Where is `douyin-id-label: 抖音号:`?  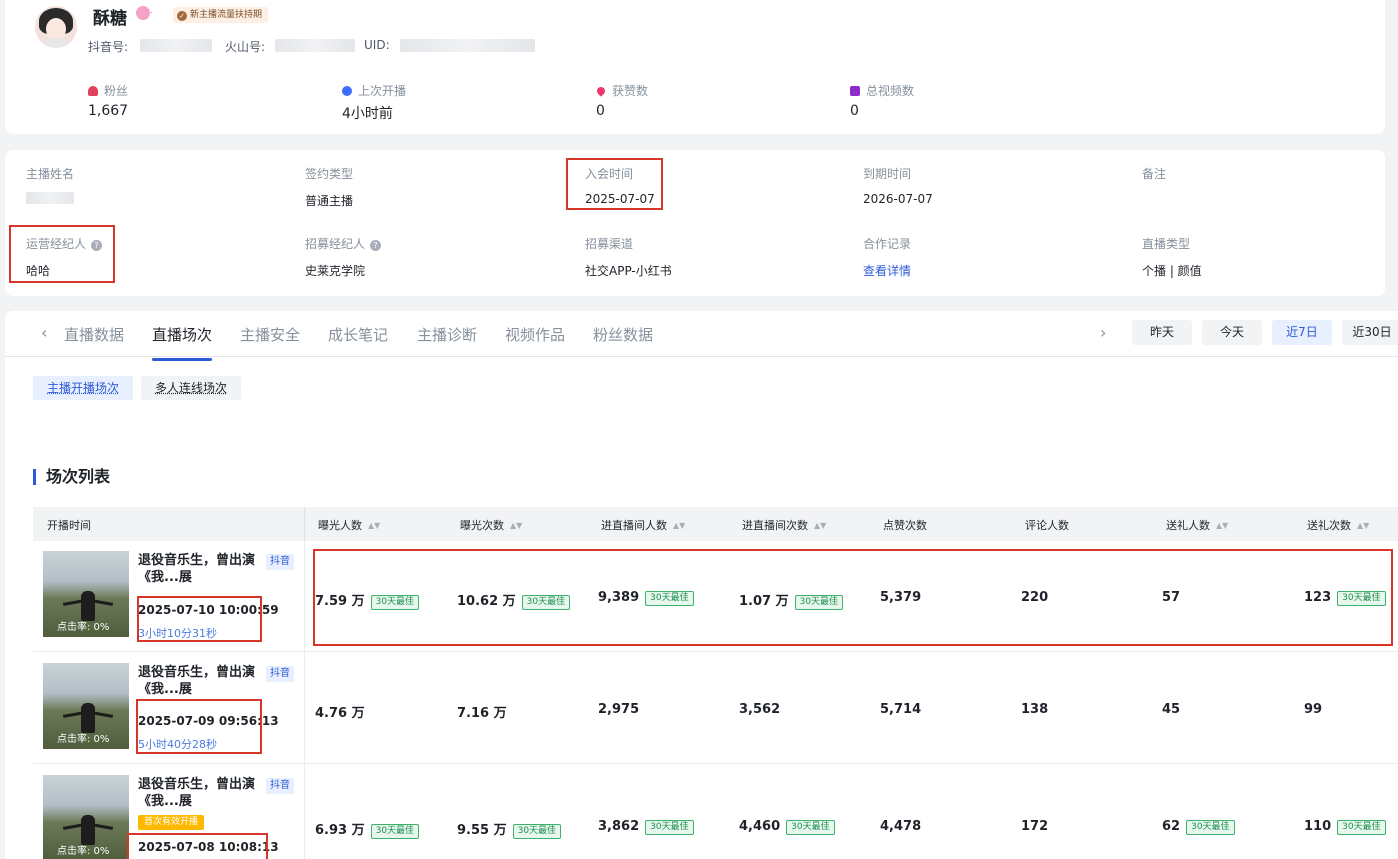
douyin-id-label: 抖音号: is located at coordinates (108, 47).